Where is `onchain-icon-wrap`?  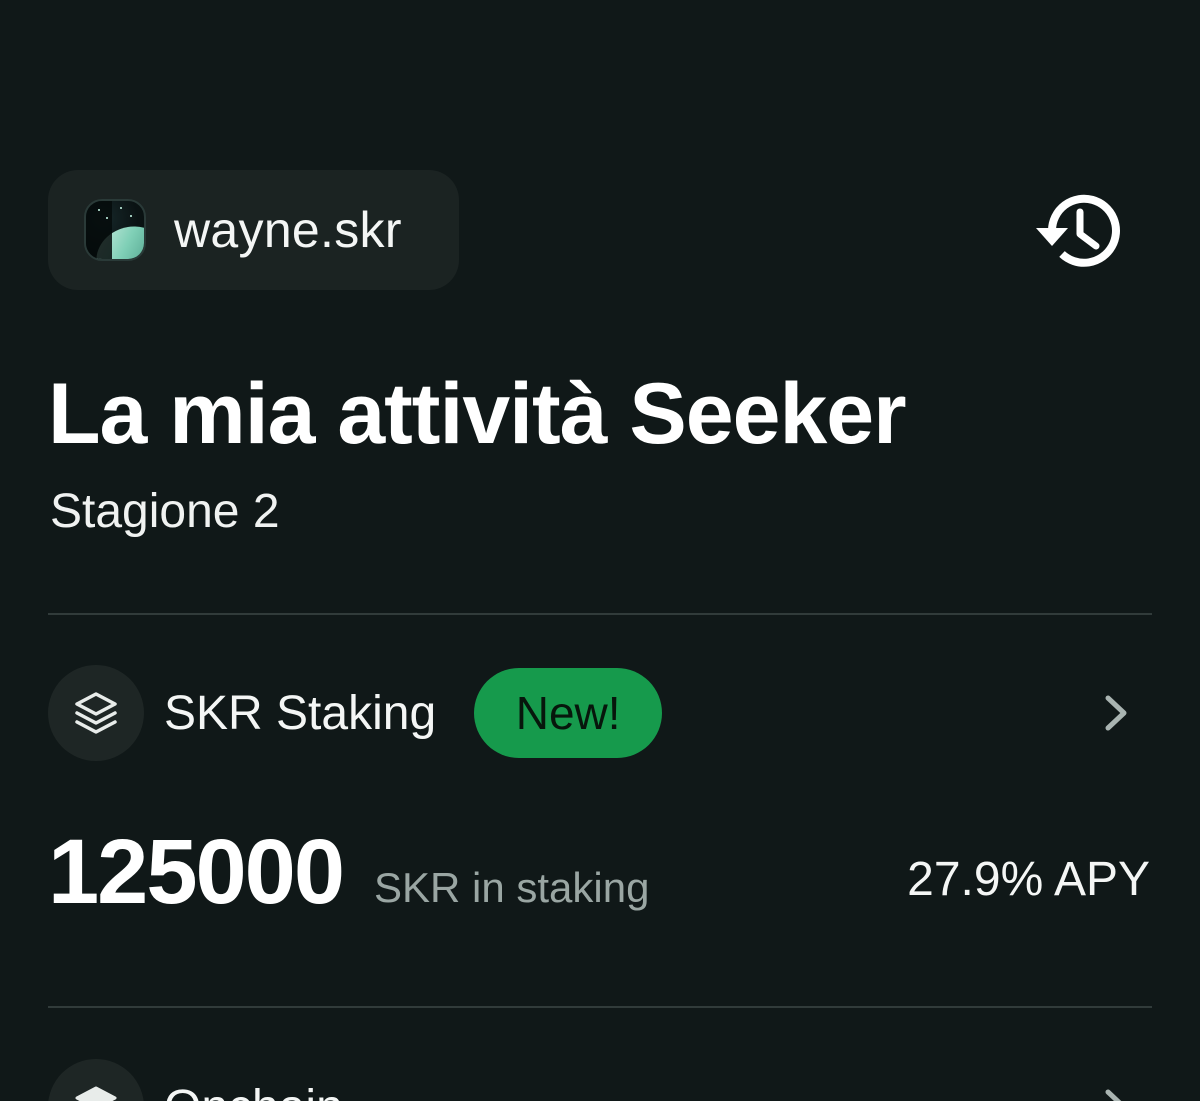 onchain-icon-wrap is located at coordinates (96, 1080).